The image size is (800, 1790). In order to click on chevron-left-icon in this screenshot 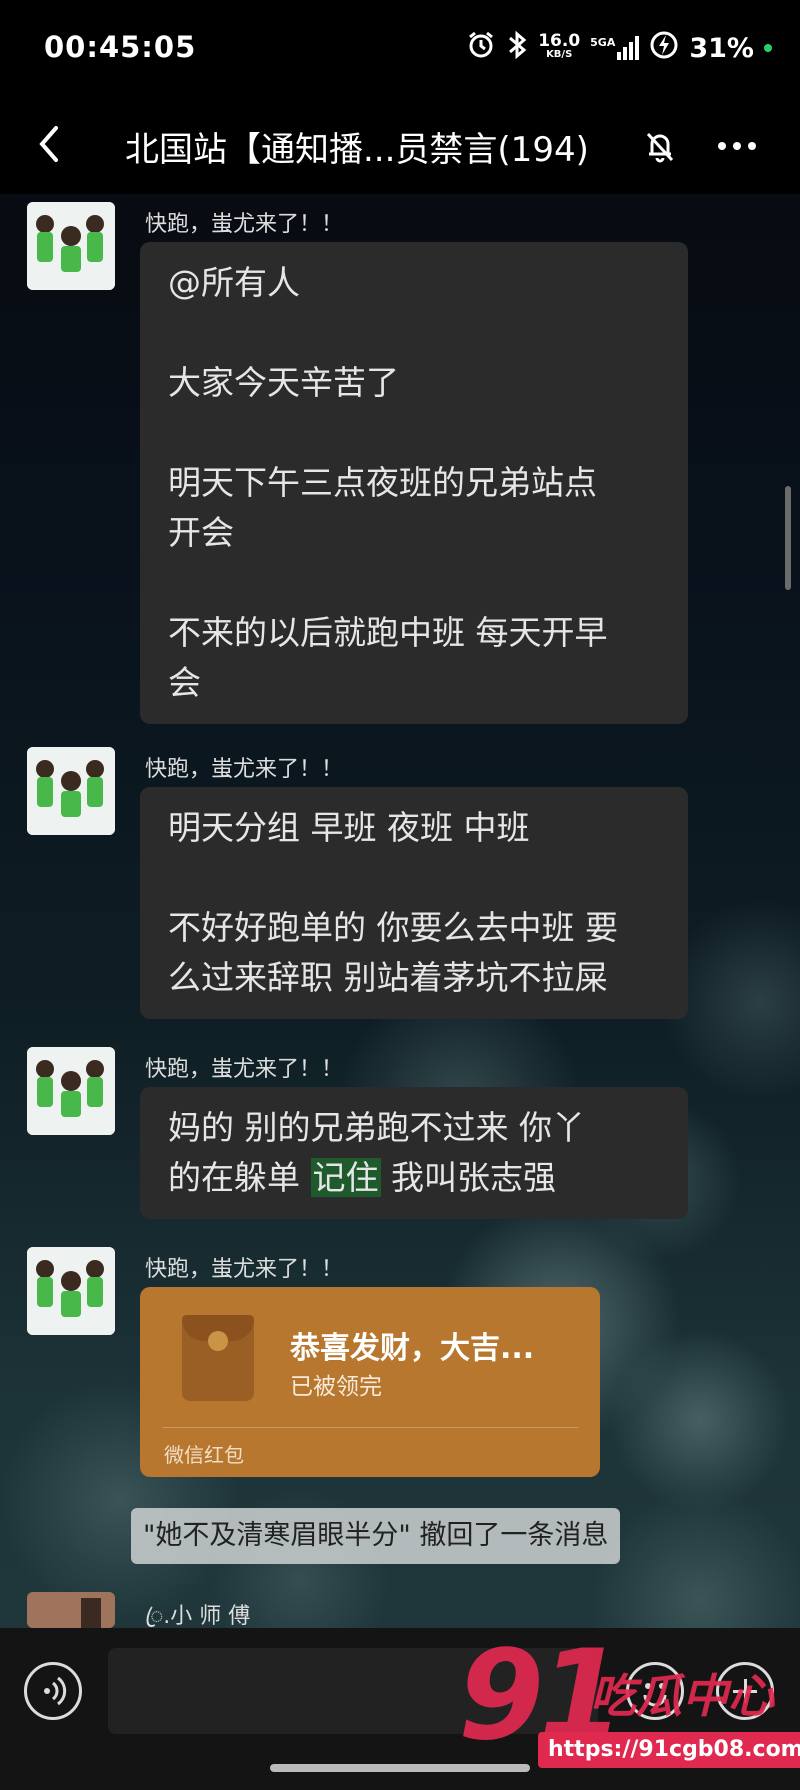, I will do `click(48, 144)`.